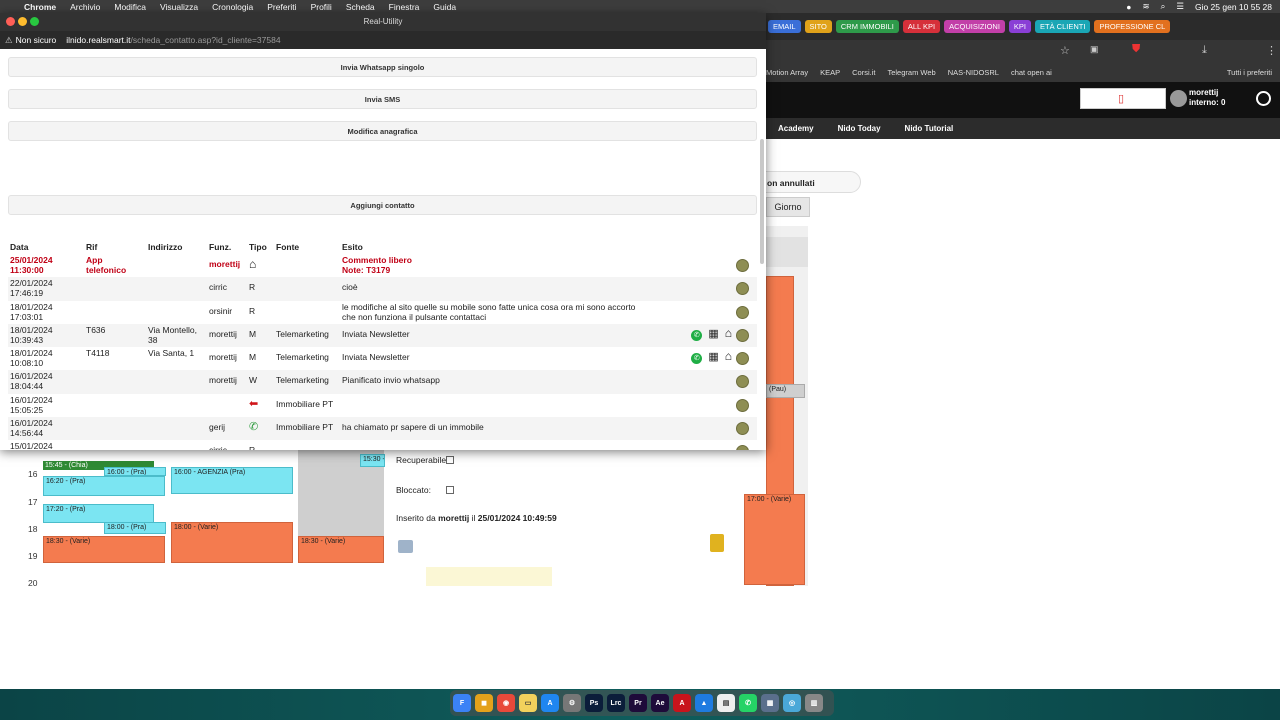  I want to click on menu-item-cronologia: Cronologia, so click(232, 7).